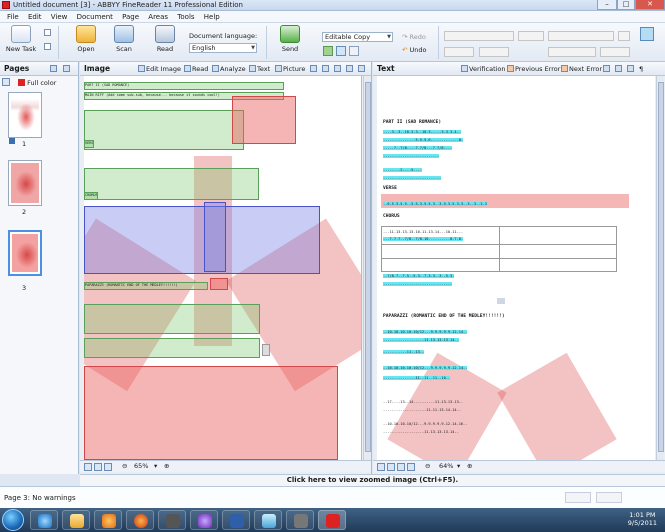  What do you see at coordinates (229, 69) in the screenshot?
I see `analyze-button: Analyze` at bounding box center [229, 69].